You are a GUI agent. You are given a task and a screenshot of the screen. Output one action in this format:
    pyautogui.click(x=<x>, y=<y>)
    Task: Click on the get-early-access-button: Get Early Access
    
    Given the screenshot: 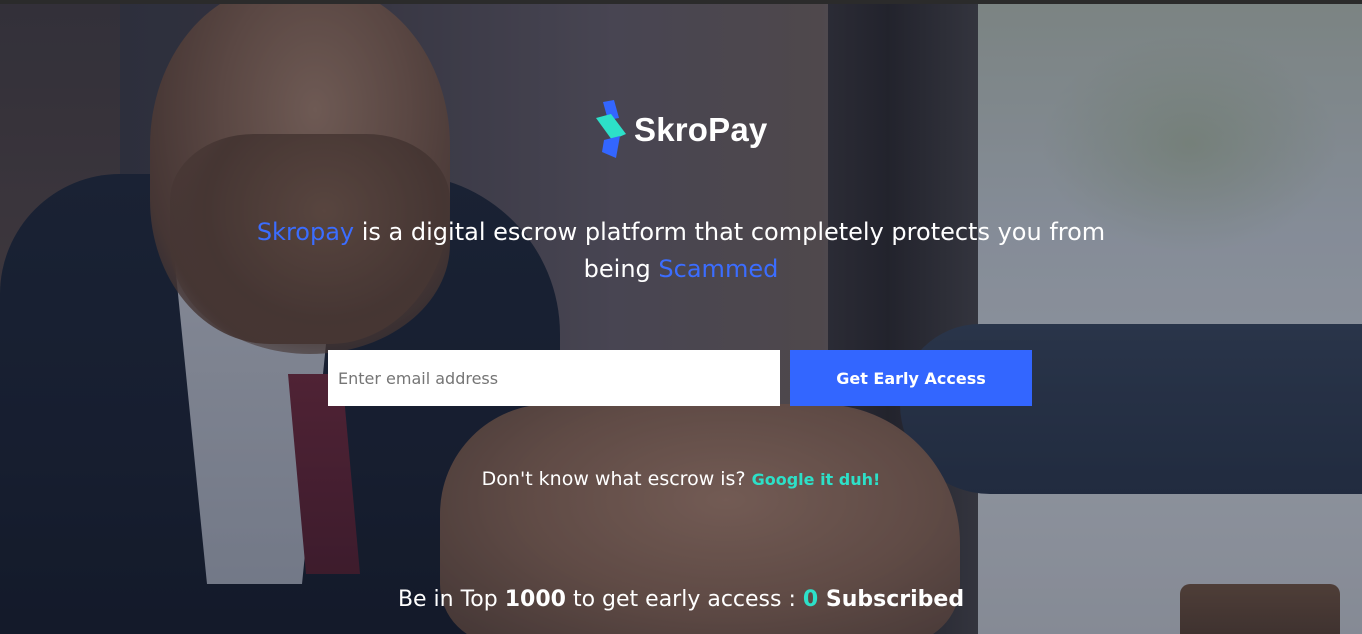 What is the action you would take?
    pyautogui.click(x=911, y=378)
    